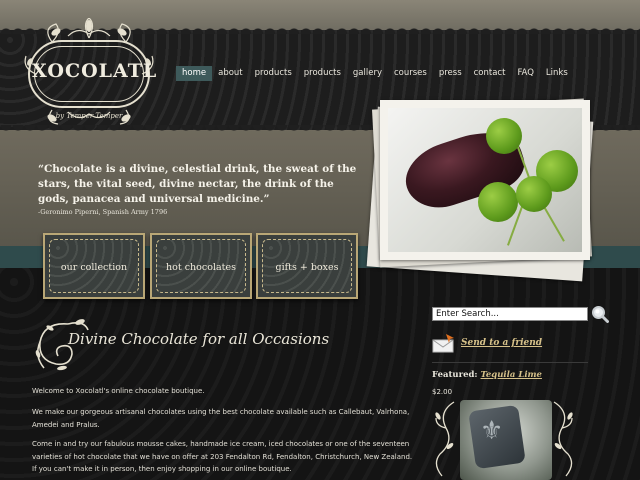  What do you see at coordinates (511, 375) in the screenshot?
I see `featured-product-link: Tequila Lime` at bounding box center [511, 375].